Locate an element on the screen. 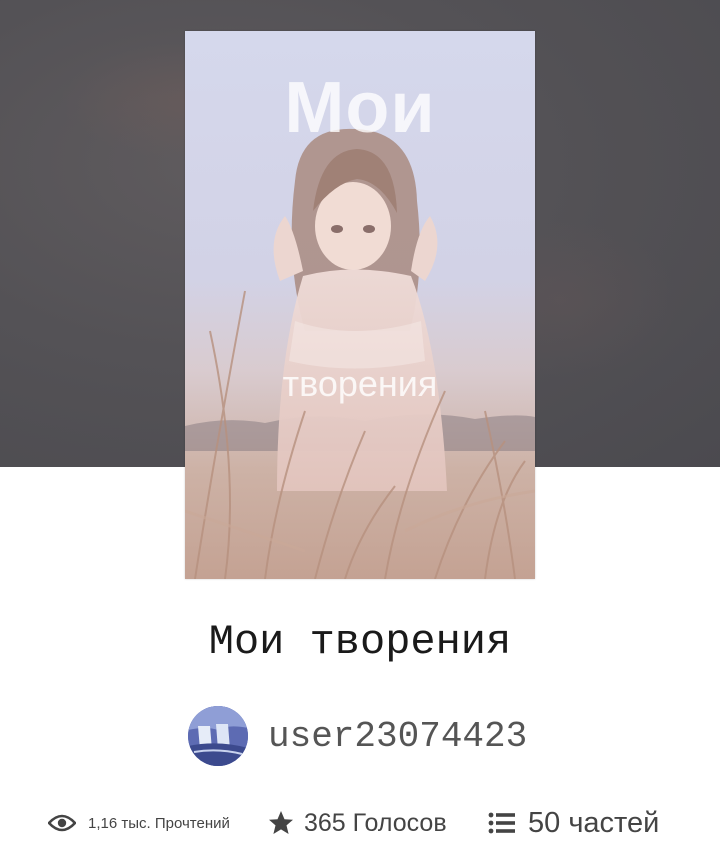 This screenshot has width=720, height=866. author-name: user23074423 is located at coordinates (397, 736).